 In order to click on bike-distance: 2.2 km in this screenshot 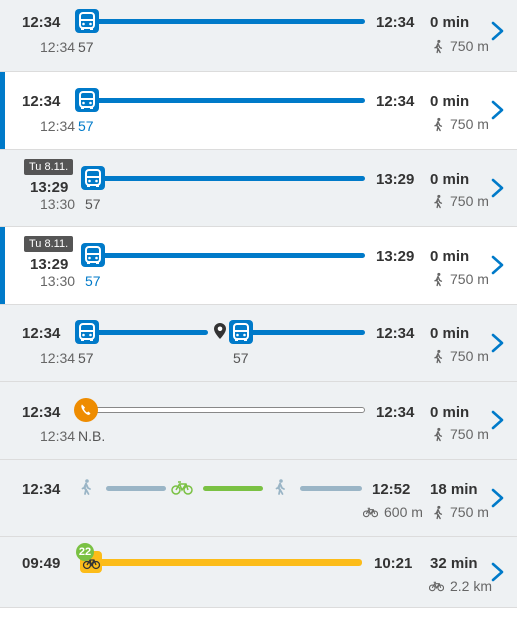, I will do `click(460, 586)`.